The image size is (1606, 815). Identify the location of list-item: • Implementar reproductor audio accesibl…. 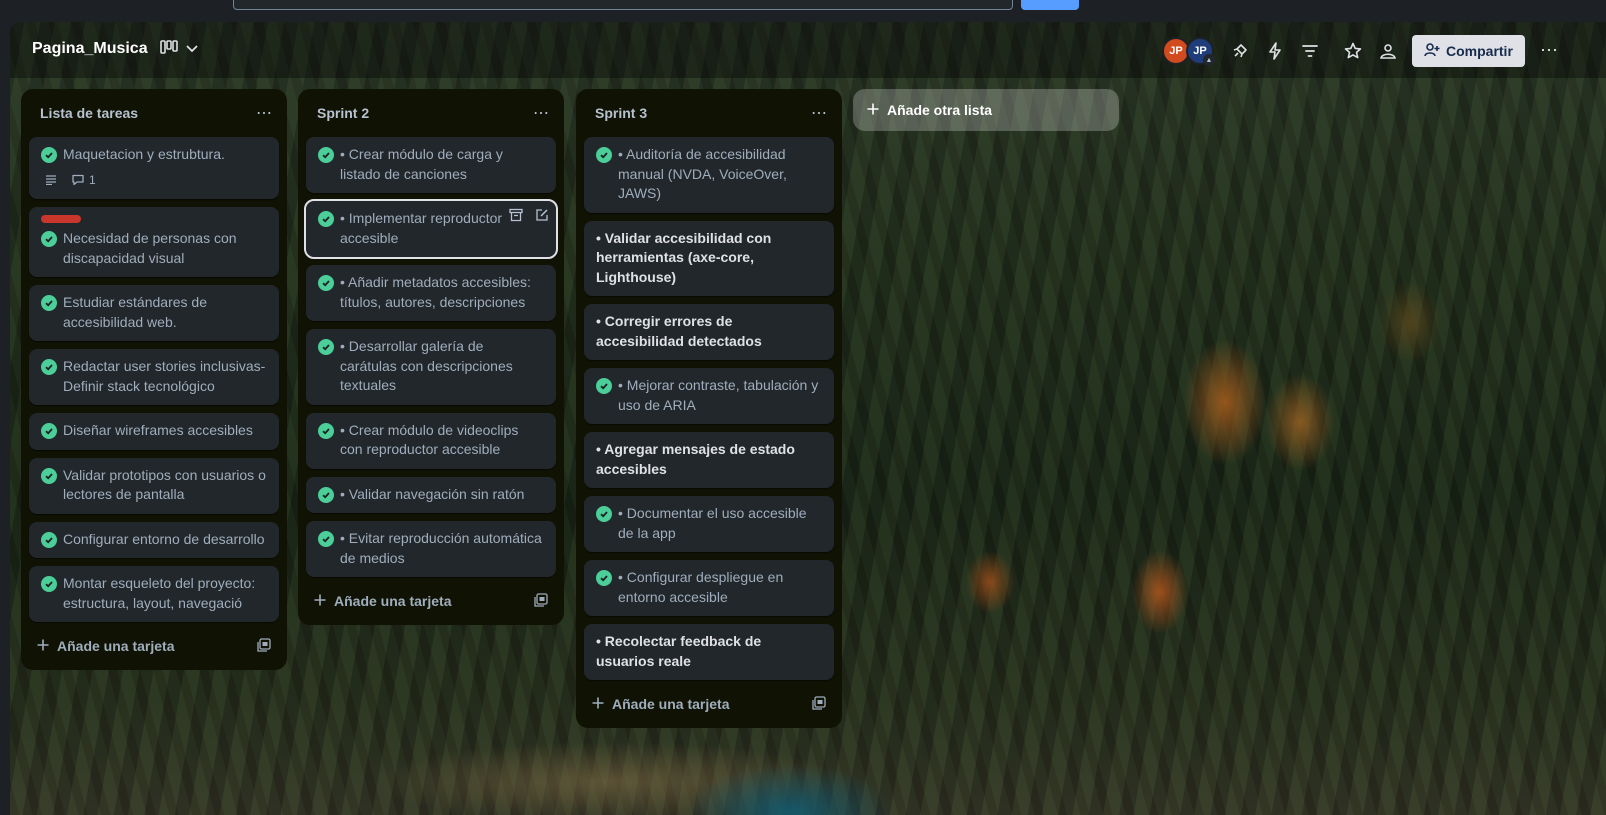
(431, 229).